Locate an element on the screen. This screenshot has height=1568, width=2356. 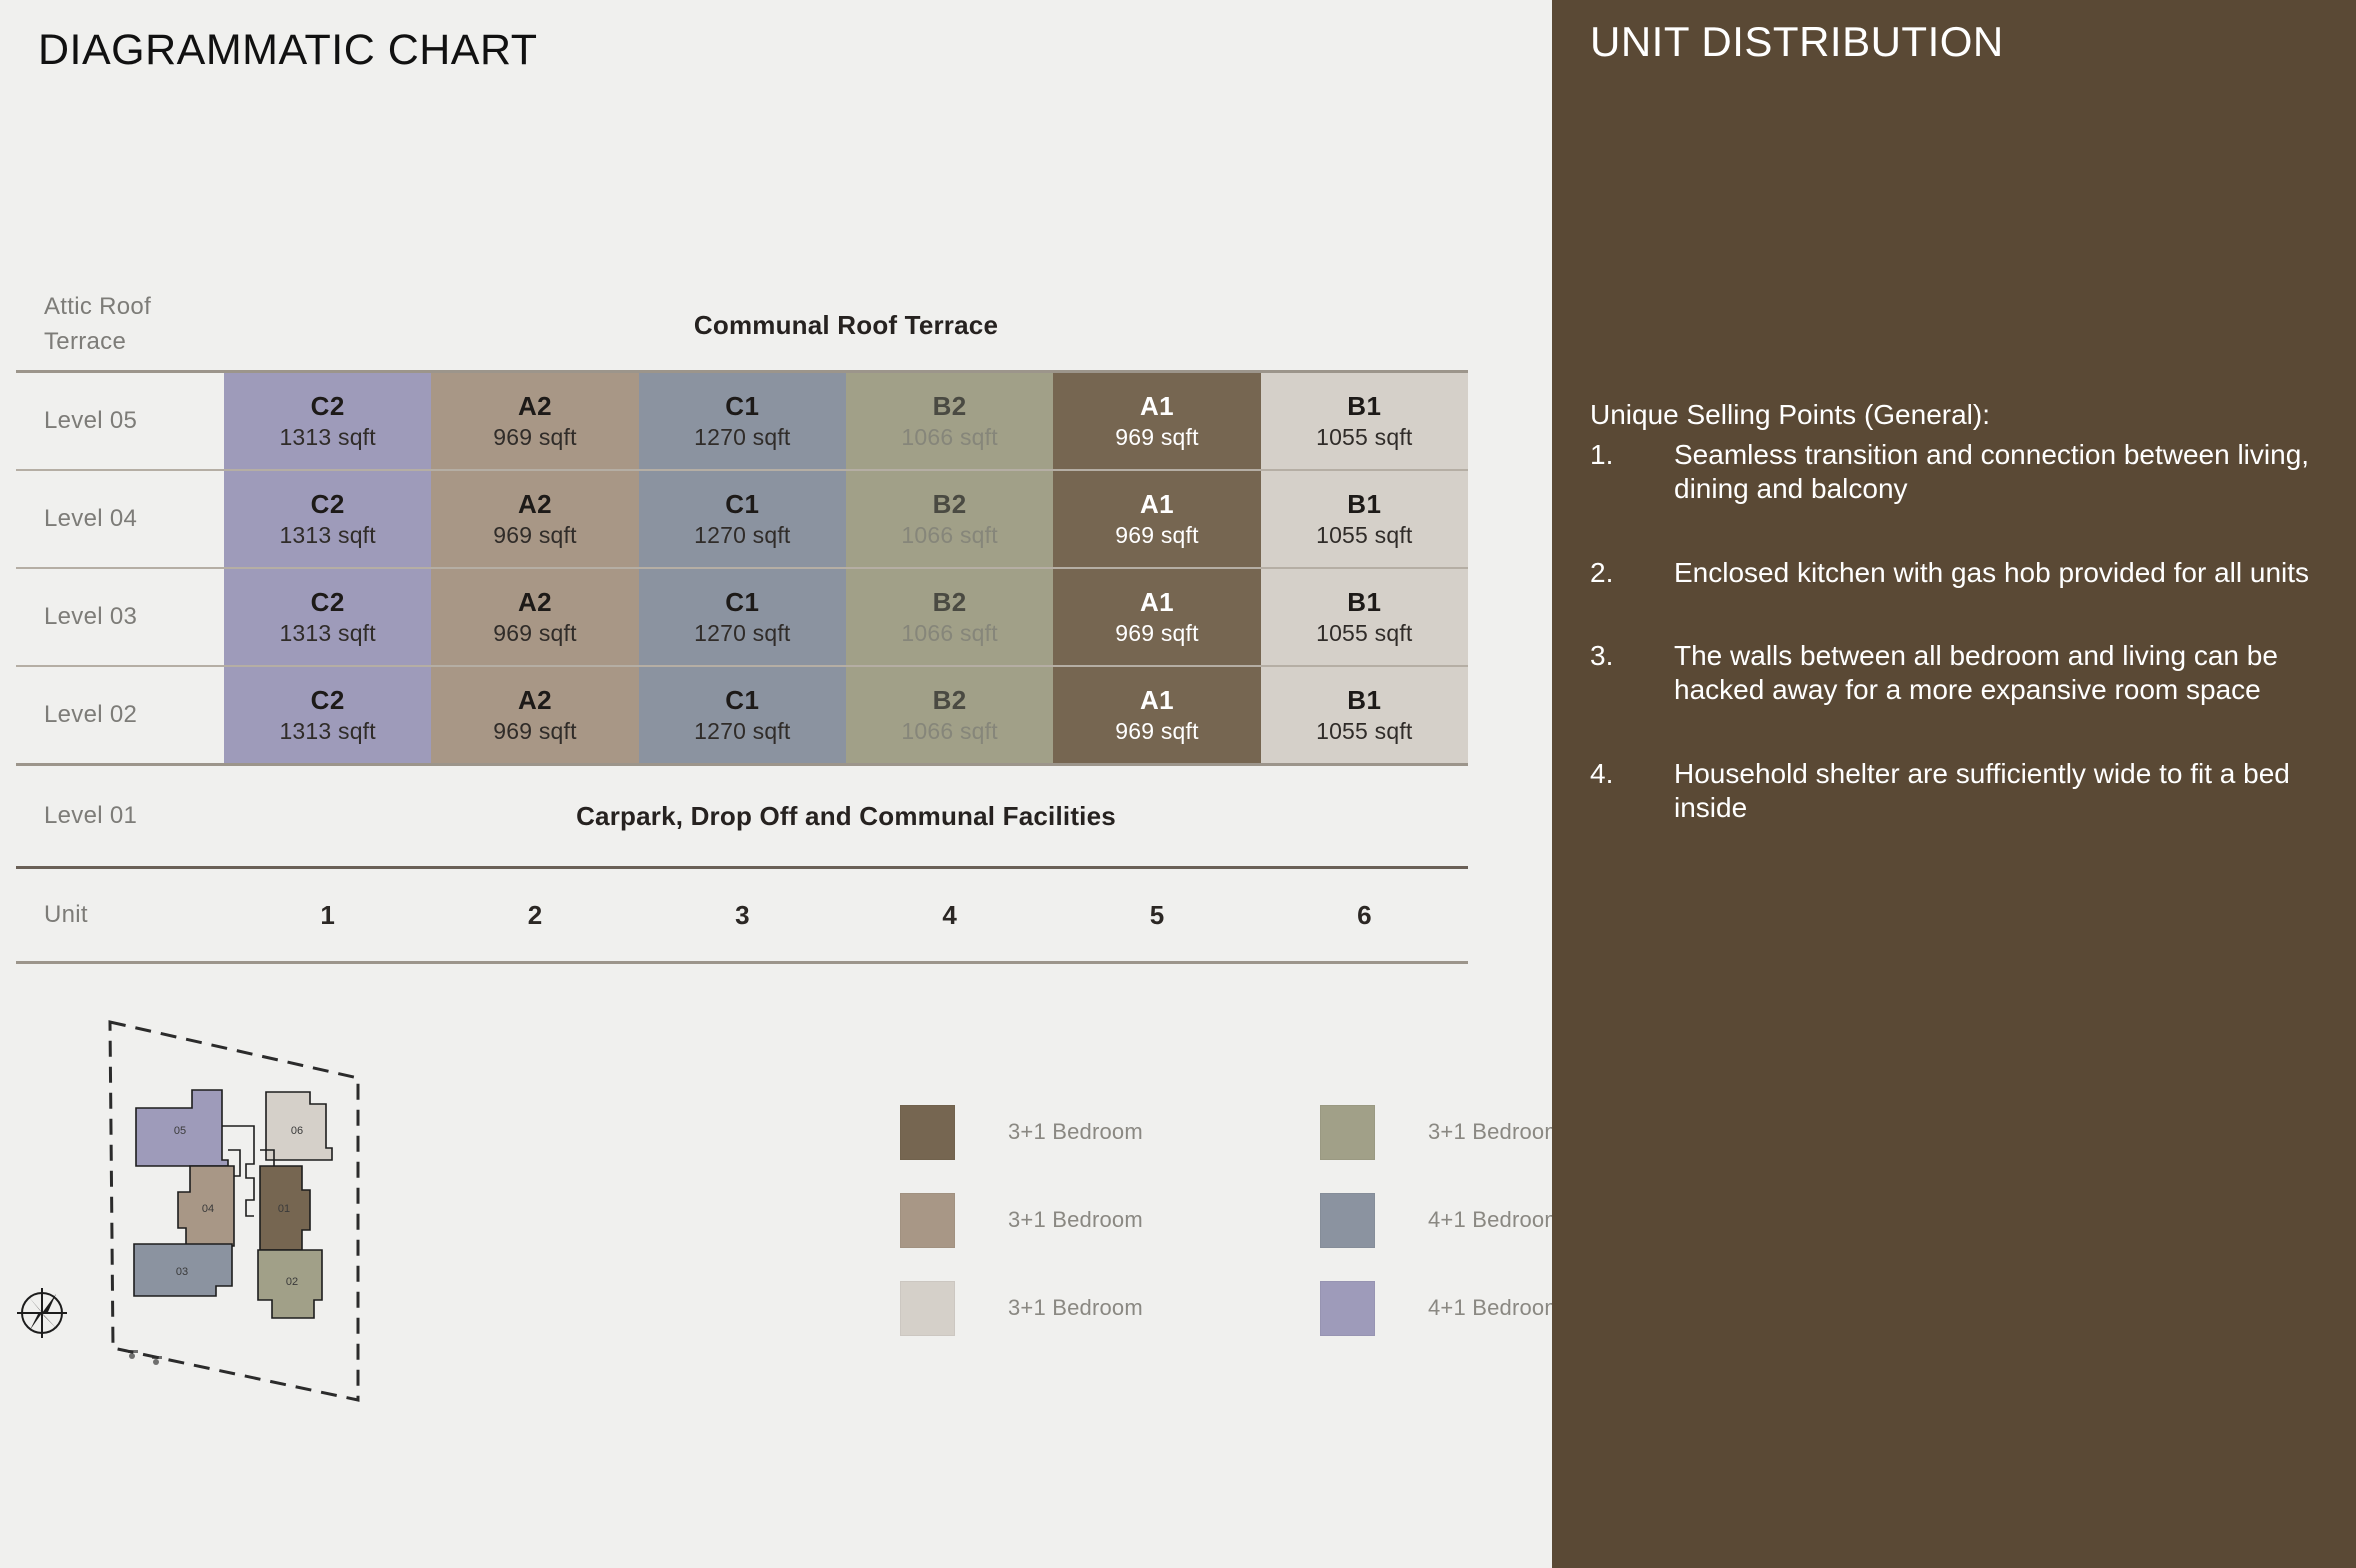
unit-number: 3 is located at coordinates (742, 914).